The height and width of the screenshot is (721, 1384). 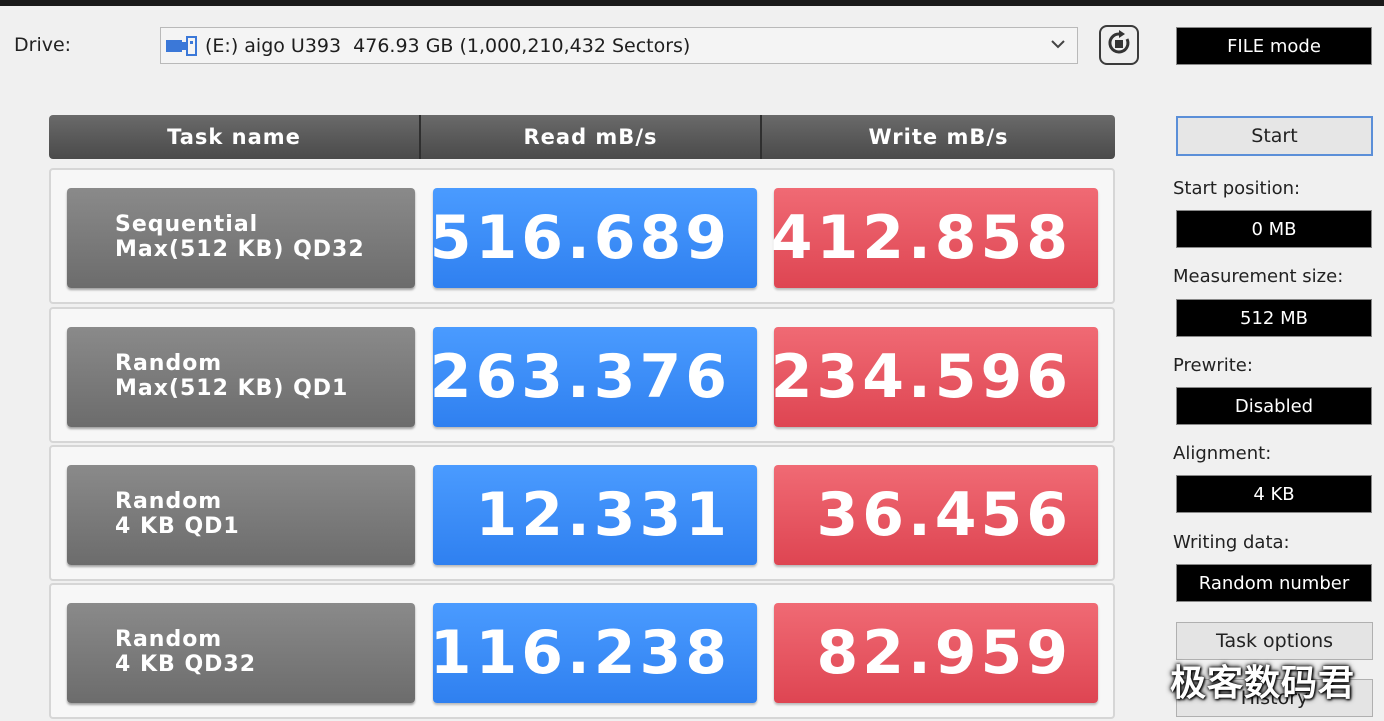 I want to click on task-button: Sequential Max(512 KB) QD32, so click(x=241, y=238).